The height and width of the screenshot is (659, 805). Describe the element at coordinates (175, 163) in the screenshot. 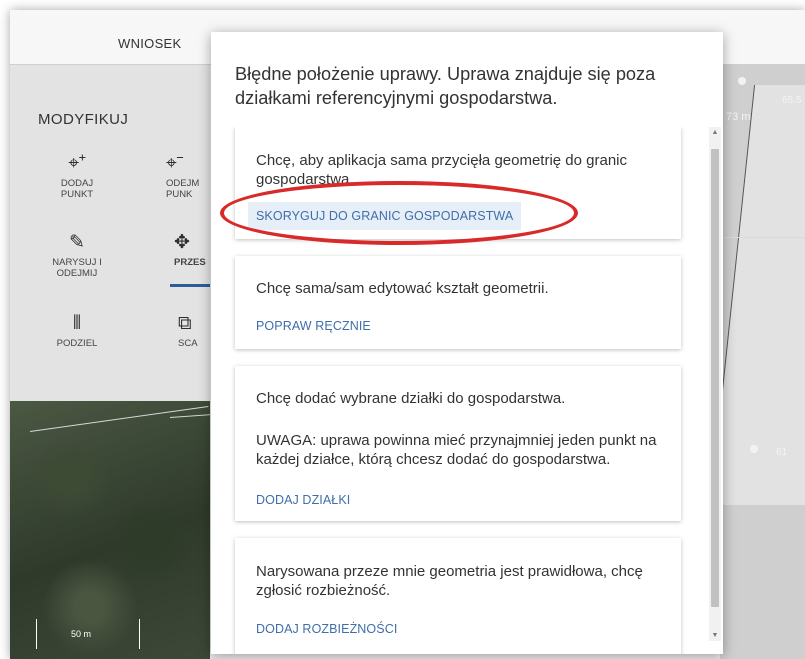

I see `remove-point-icon: ⌖⁻` at that location.